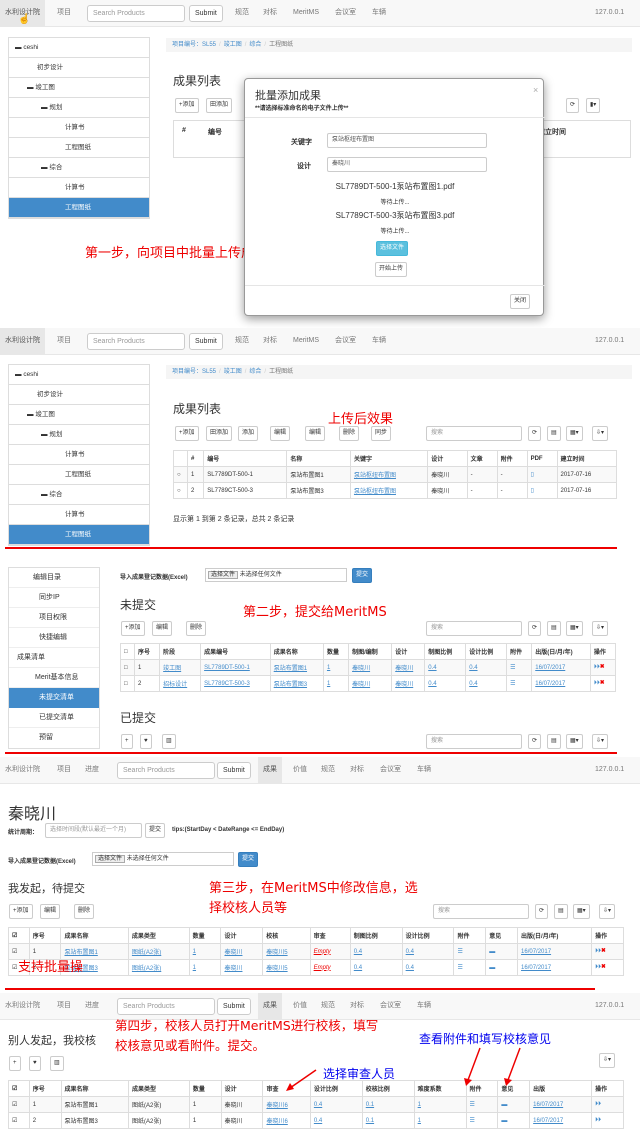 This screenshot has height=1142, width=640. What do you see at coordinates (15, 1063) in the screenshot?
I see `add-icon: +` at bounding box center [15, 1063].